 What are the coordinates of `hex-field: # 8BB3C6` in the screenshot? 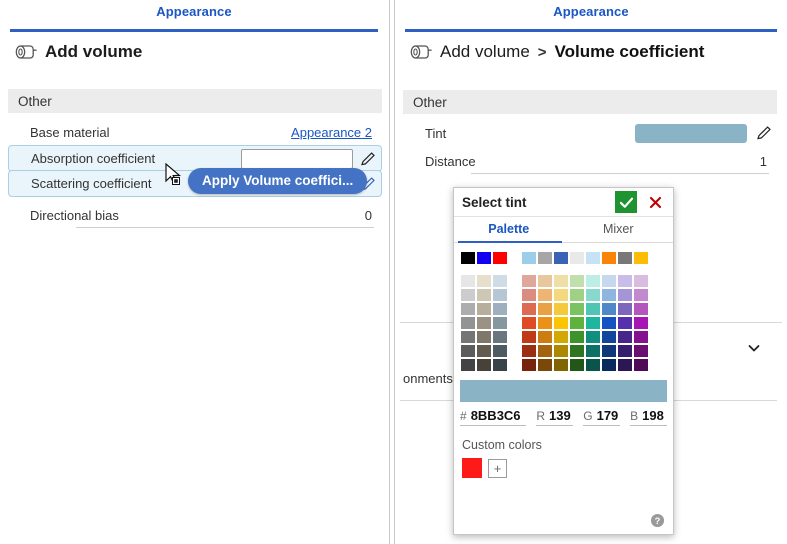 It's located at (493, 417).